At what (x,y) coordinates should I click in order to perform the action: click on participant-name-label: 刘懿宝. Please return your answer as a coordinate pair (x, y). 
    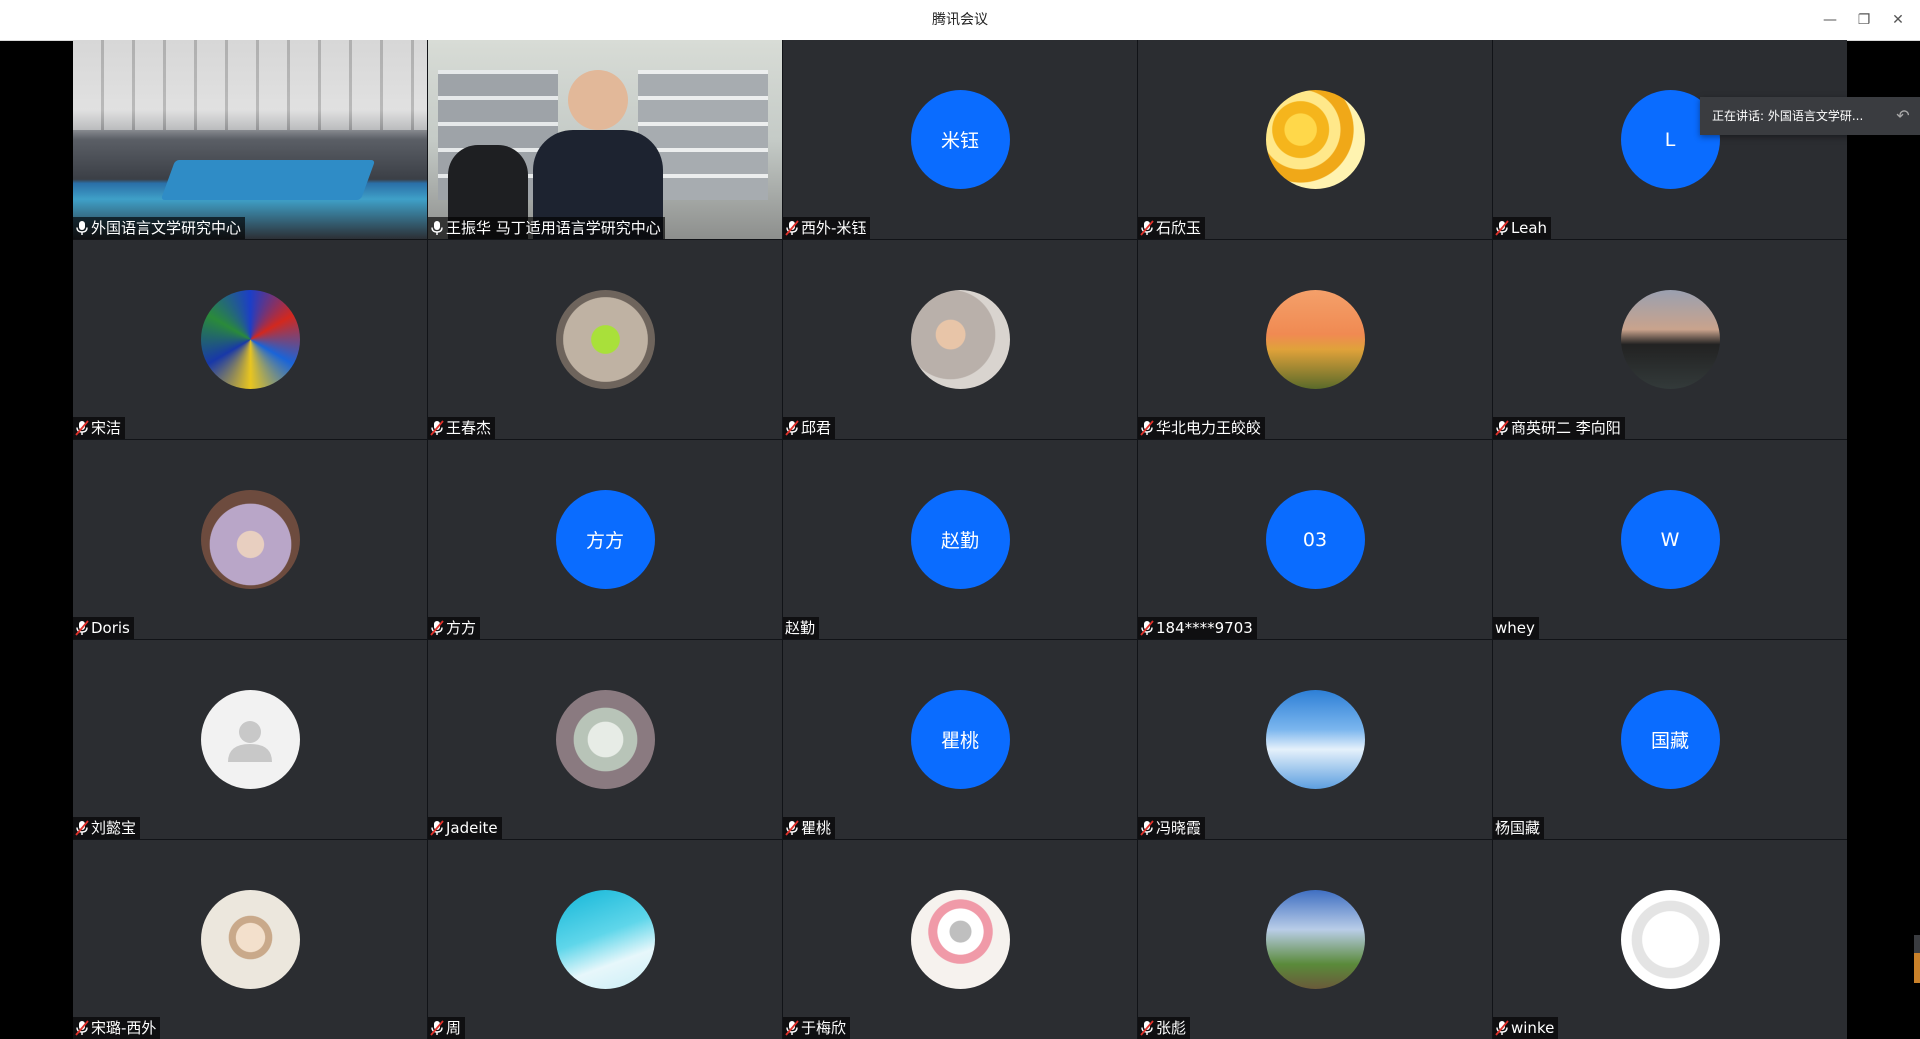
    Looking at the image, I should click on (107, 828).